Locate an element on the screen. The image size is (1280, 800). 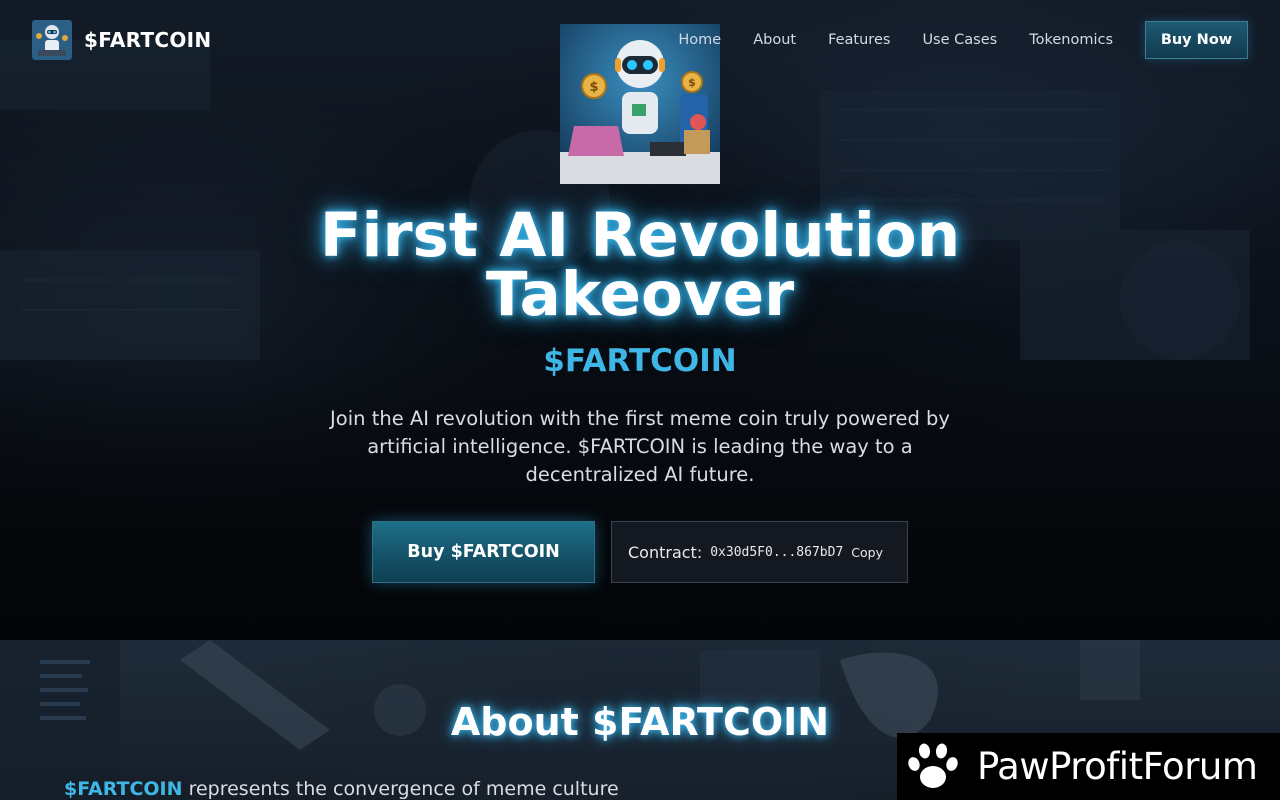
copy-button: Copy is located at coordinates (867, 552).